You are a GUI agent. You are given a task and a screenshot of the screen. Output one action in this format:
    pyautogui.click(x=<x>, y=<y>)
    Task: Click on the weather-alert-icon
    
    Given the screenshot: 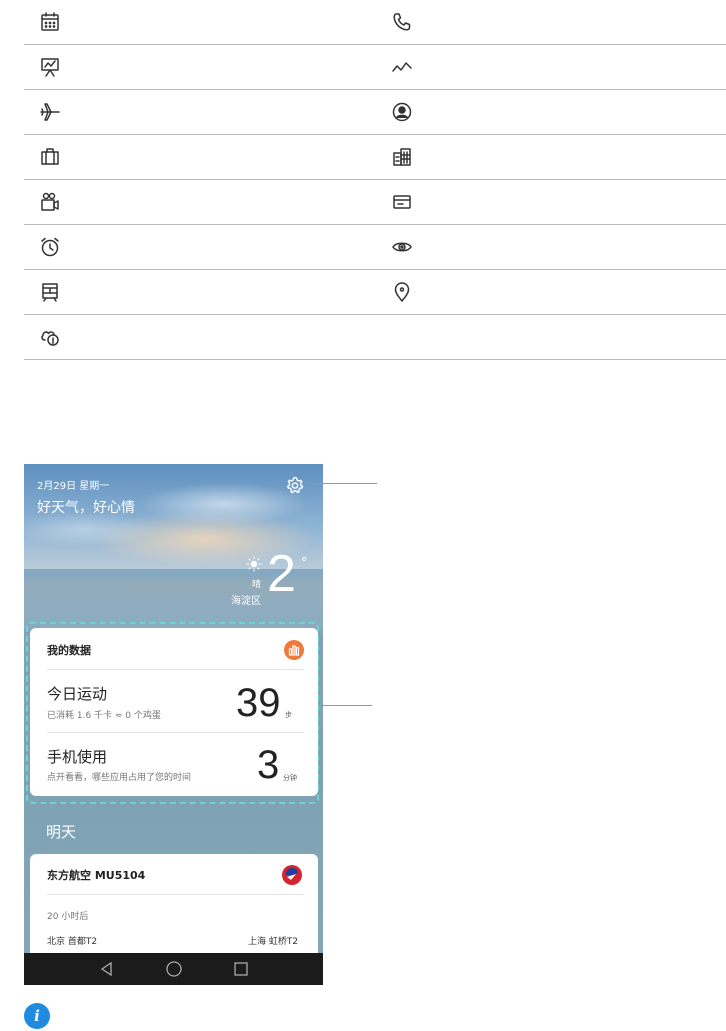 What is the action you would take?
    pyautogui.click(x=50, y=337)
    